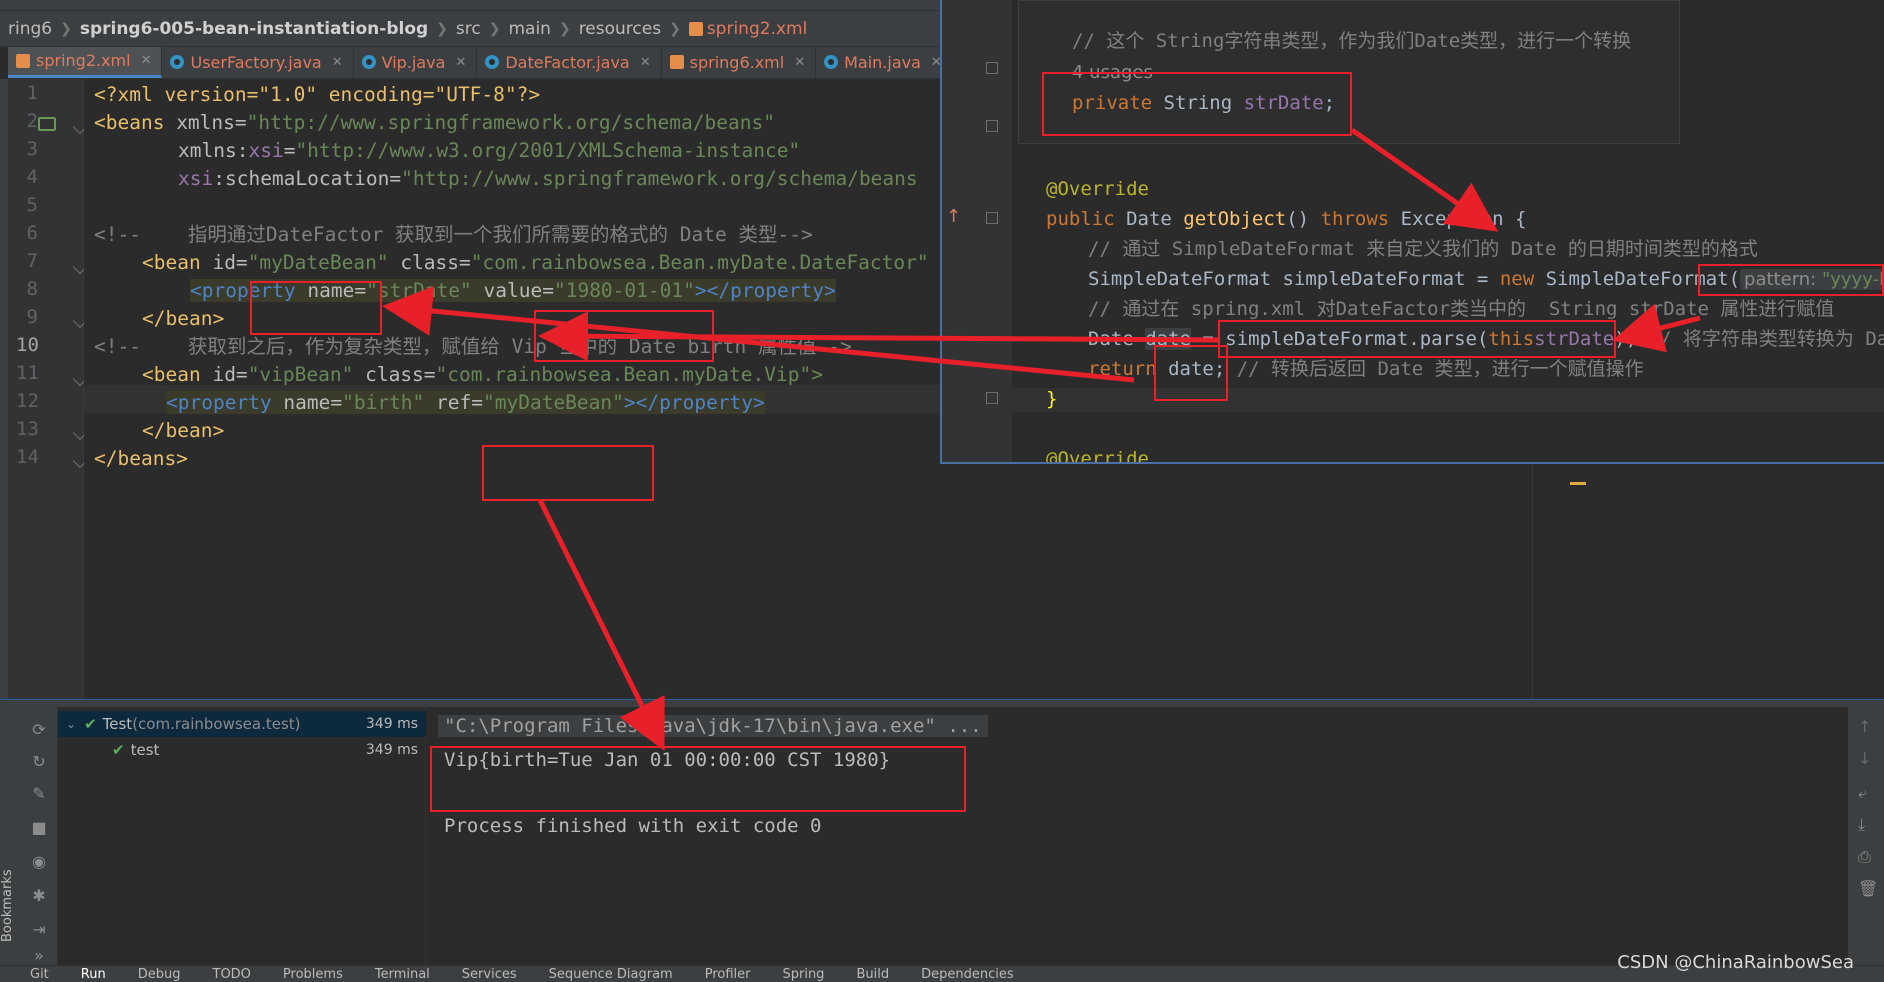 This screenshot has width=1884, height=982. Describe the element at coordinates (141, 458) in the screenshot. I see `code-line: </beans>` at that location.